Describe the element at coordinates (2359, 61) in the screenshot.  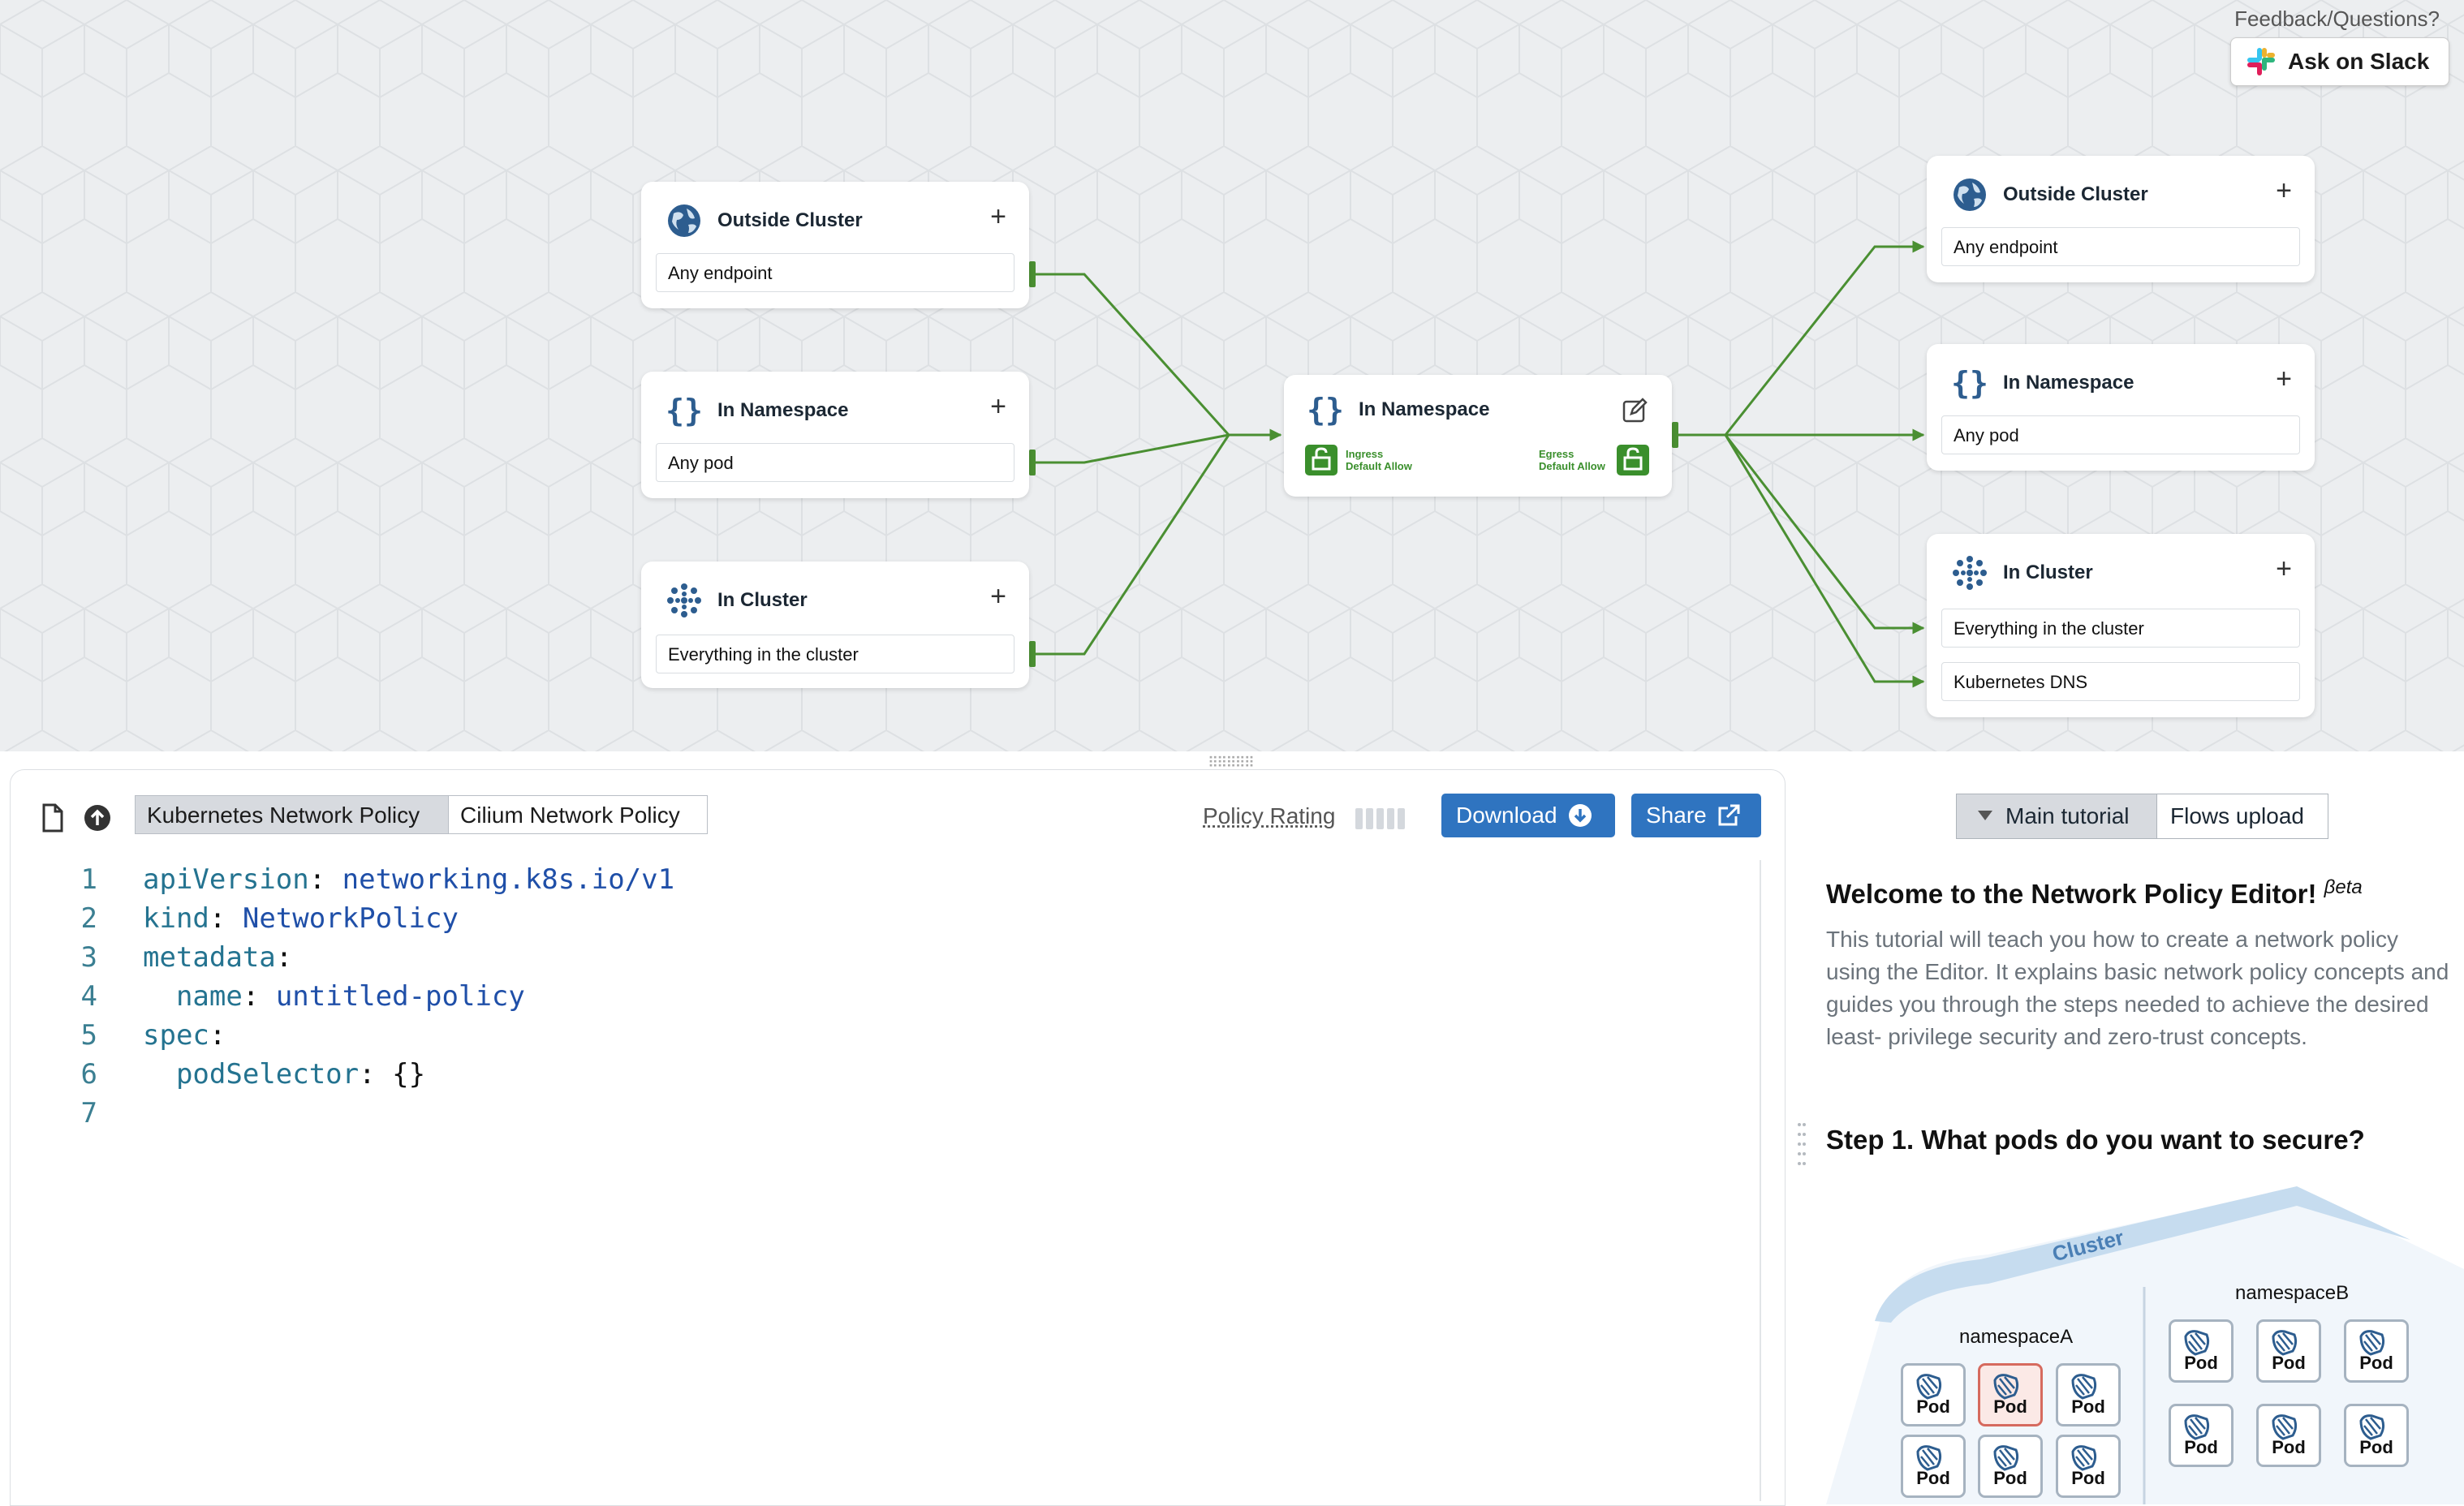
I see `ask-on-slack-label: Ask on Slack` at that location.